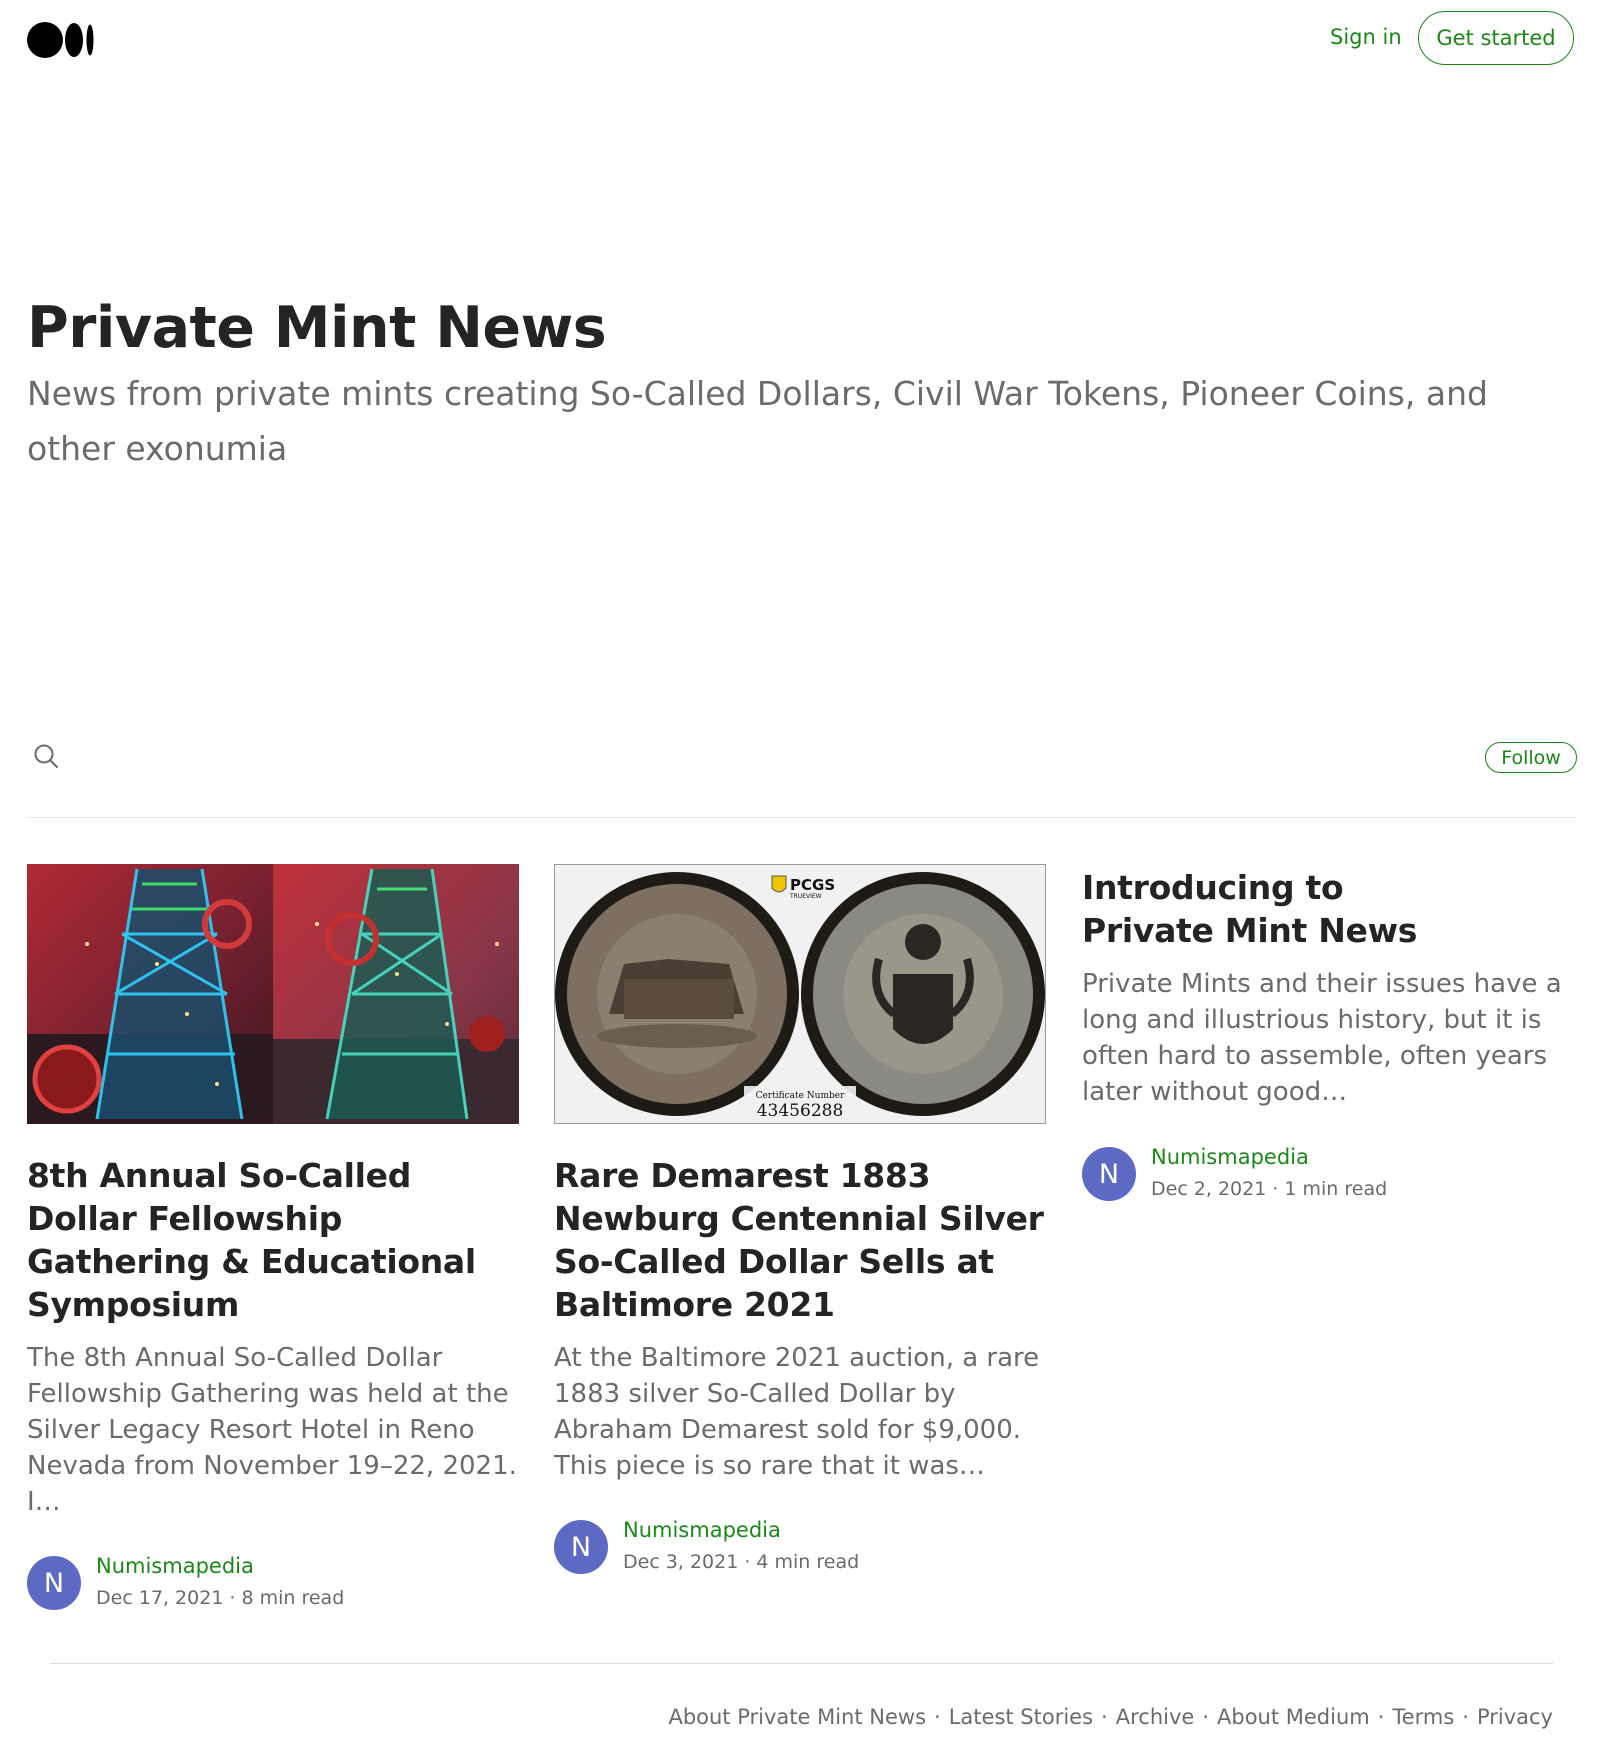 The image size is (1600, 1750). What do you see at coordinates (1021, 1717) in the screenshot?
I see `footer-link-latest-stories: Latest Stories` at bounding box center [1021, 1717].